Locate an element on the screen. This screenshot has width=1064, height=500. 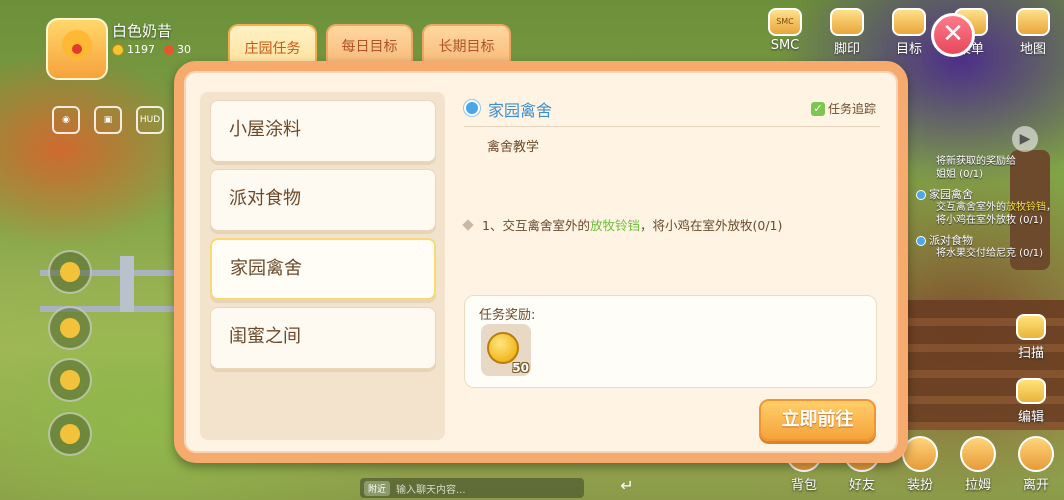
top-menu-smc: SMC SMC is located at coordinates (785, 34).